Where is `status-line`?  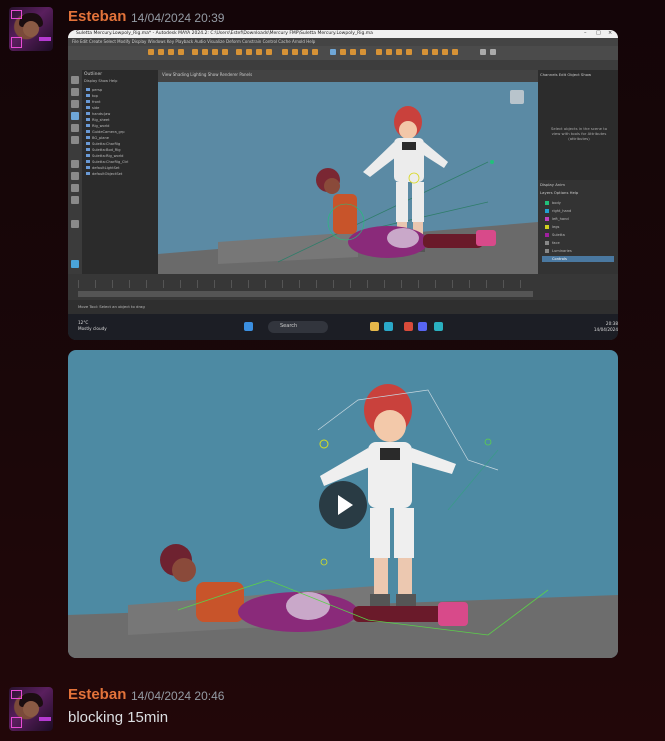 status-line is located at coordinates (343, 65).